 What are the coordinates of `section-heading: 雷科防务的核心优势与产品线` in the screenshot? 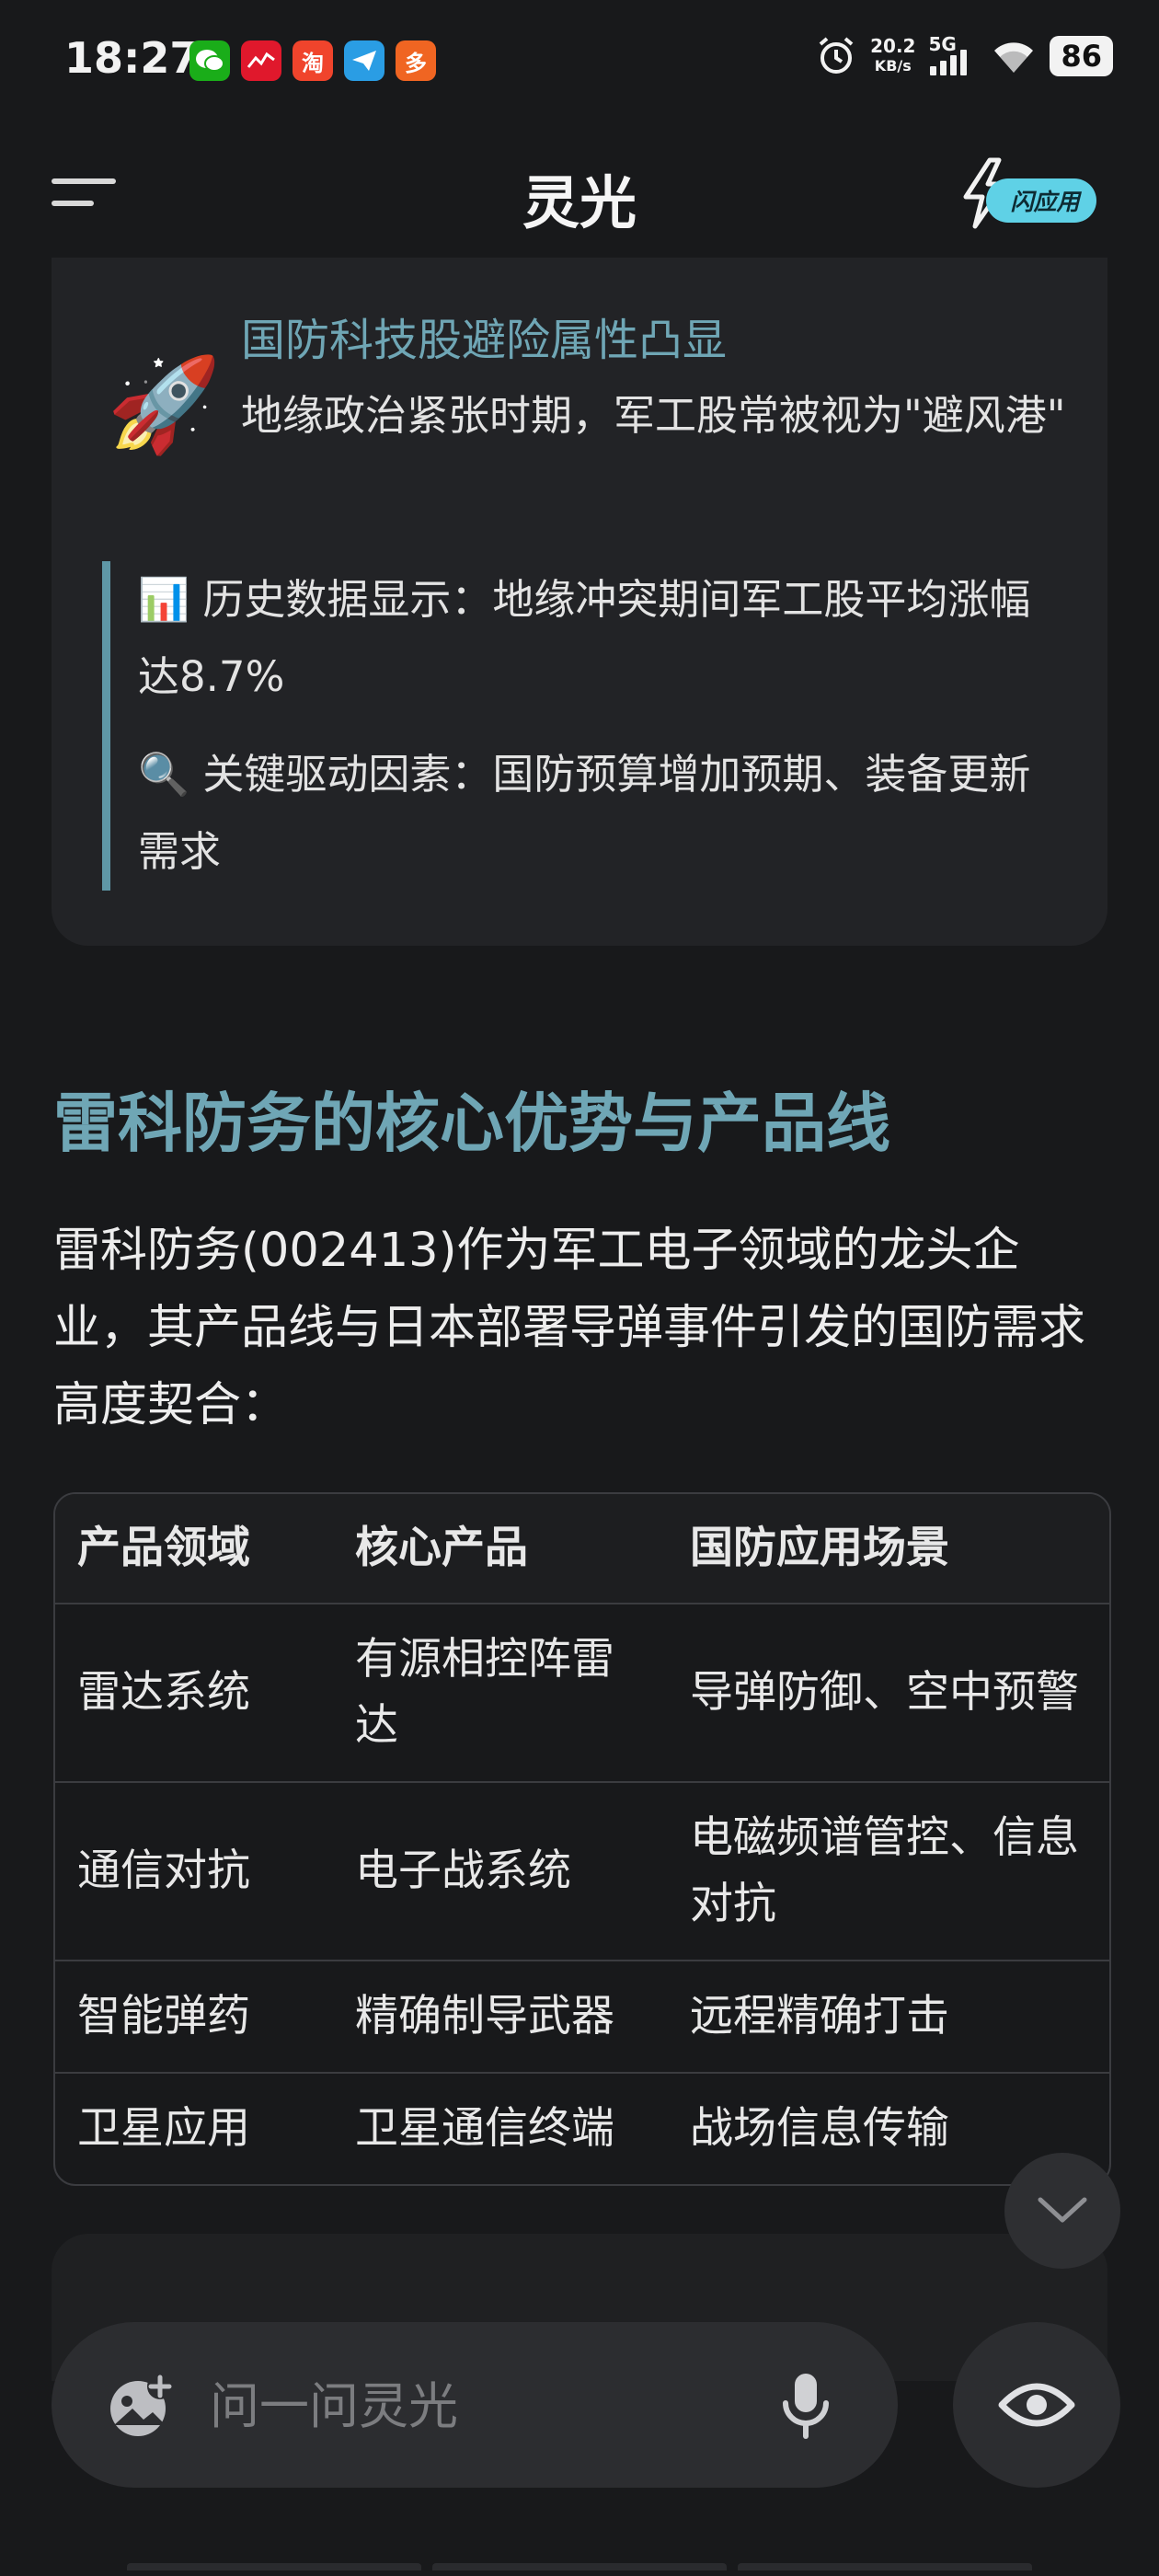 It's located at (471, 1123).